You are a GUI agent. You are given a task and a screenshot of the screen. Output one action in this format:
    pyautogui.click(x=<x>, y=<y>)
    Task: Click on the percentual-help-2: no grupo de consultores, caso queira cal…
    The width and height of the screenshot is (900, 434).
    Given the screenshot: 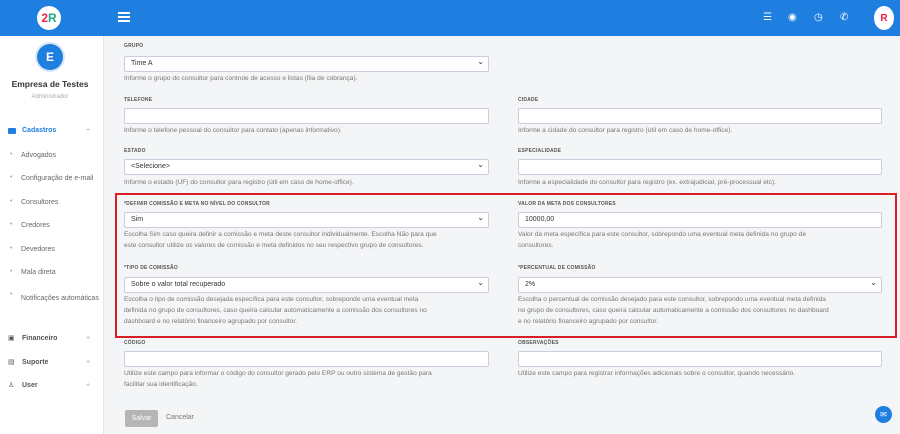 What is the action you would take?
    pyautogui.click(x=673, y=310)
    